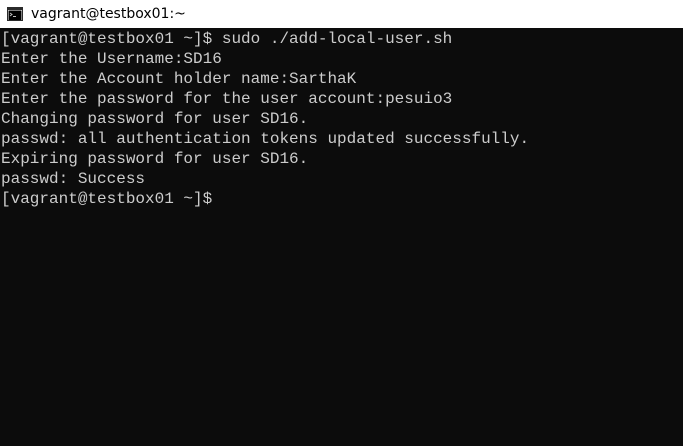 This screenshot has width=683, height=446. What do you see at coordinates (111, 59) in the screenshot?
I see `console-line: Enter the Username:SD16` at bounding box center [111, 59].